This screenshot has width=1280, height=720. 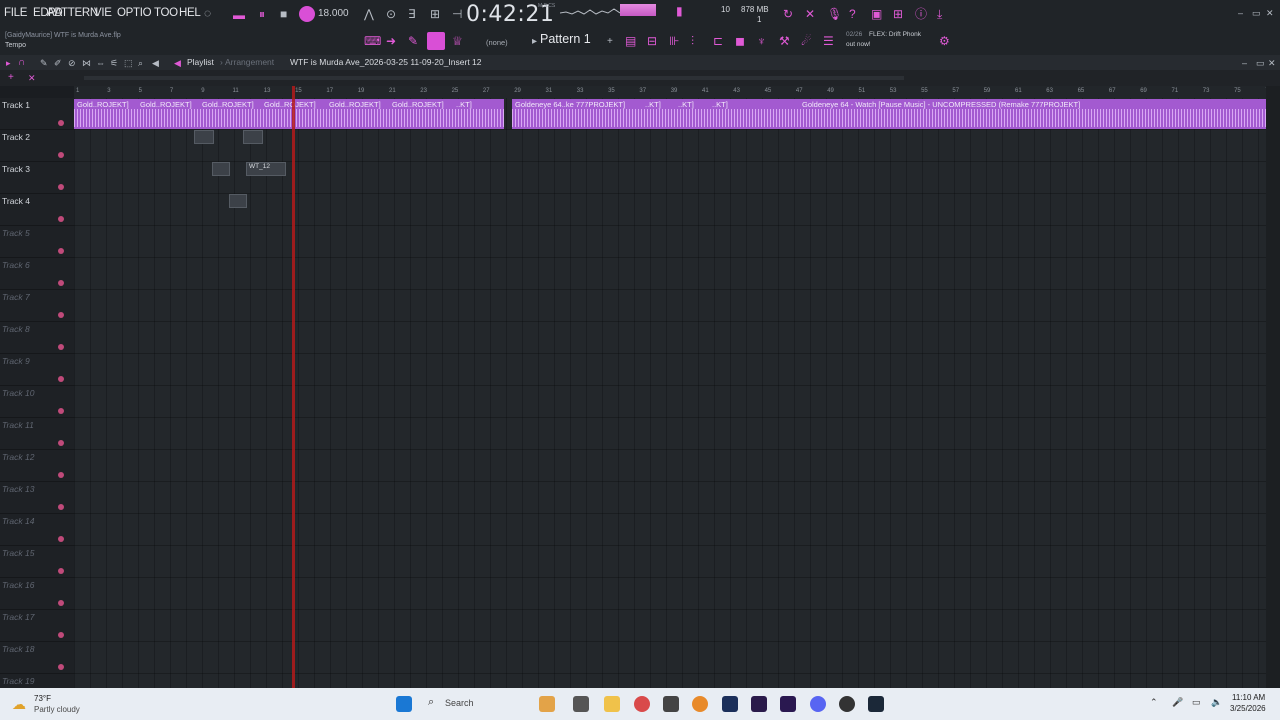 I want to click on select-tool-icon: ⬚, so click(x=128, y=63).